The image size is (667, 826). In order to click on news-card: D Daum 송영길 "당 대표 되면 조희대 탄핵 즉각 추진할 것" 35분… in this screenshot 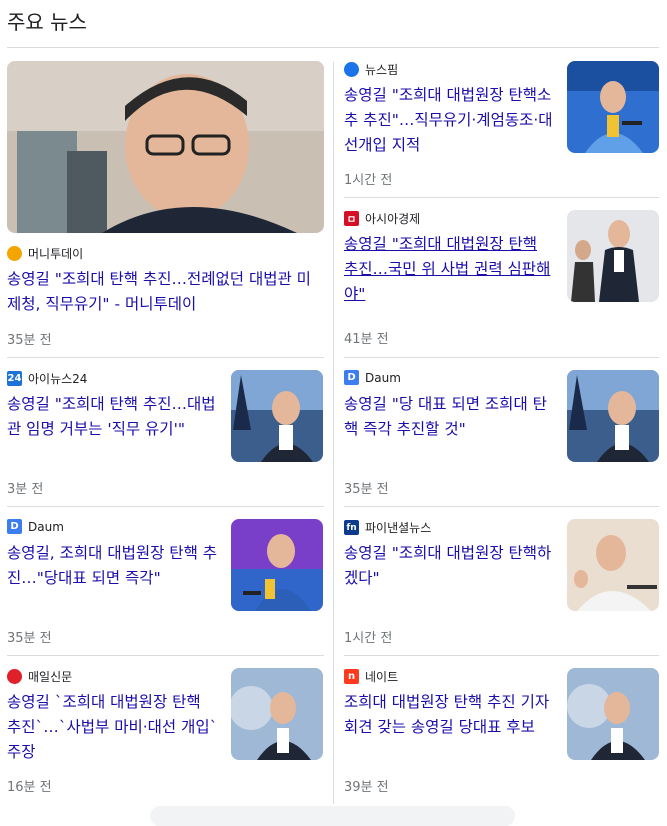, I will do `click(501, 437)`.